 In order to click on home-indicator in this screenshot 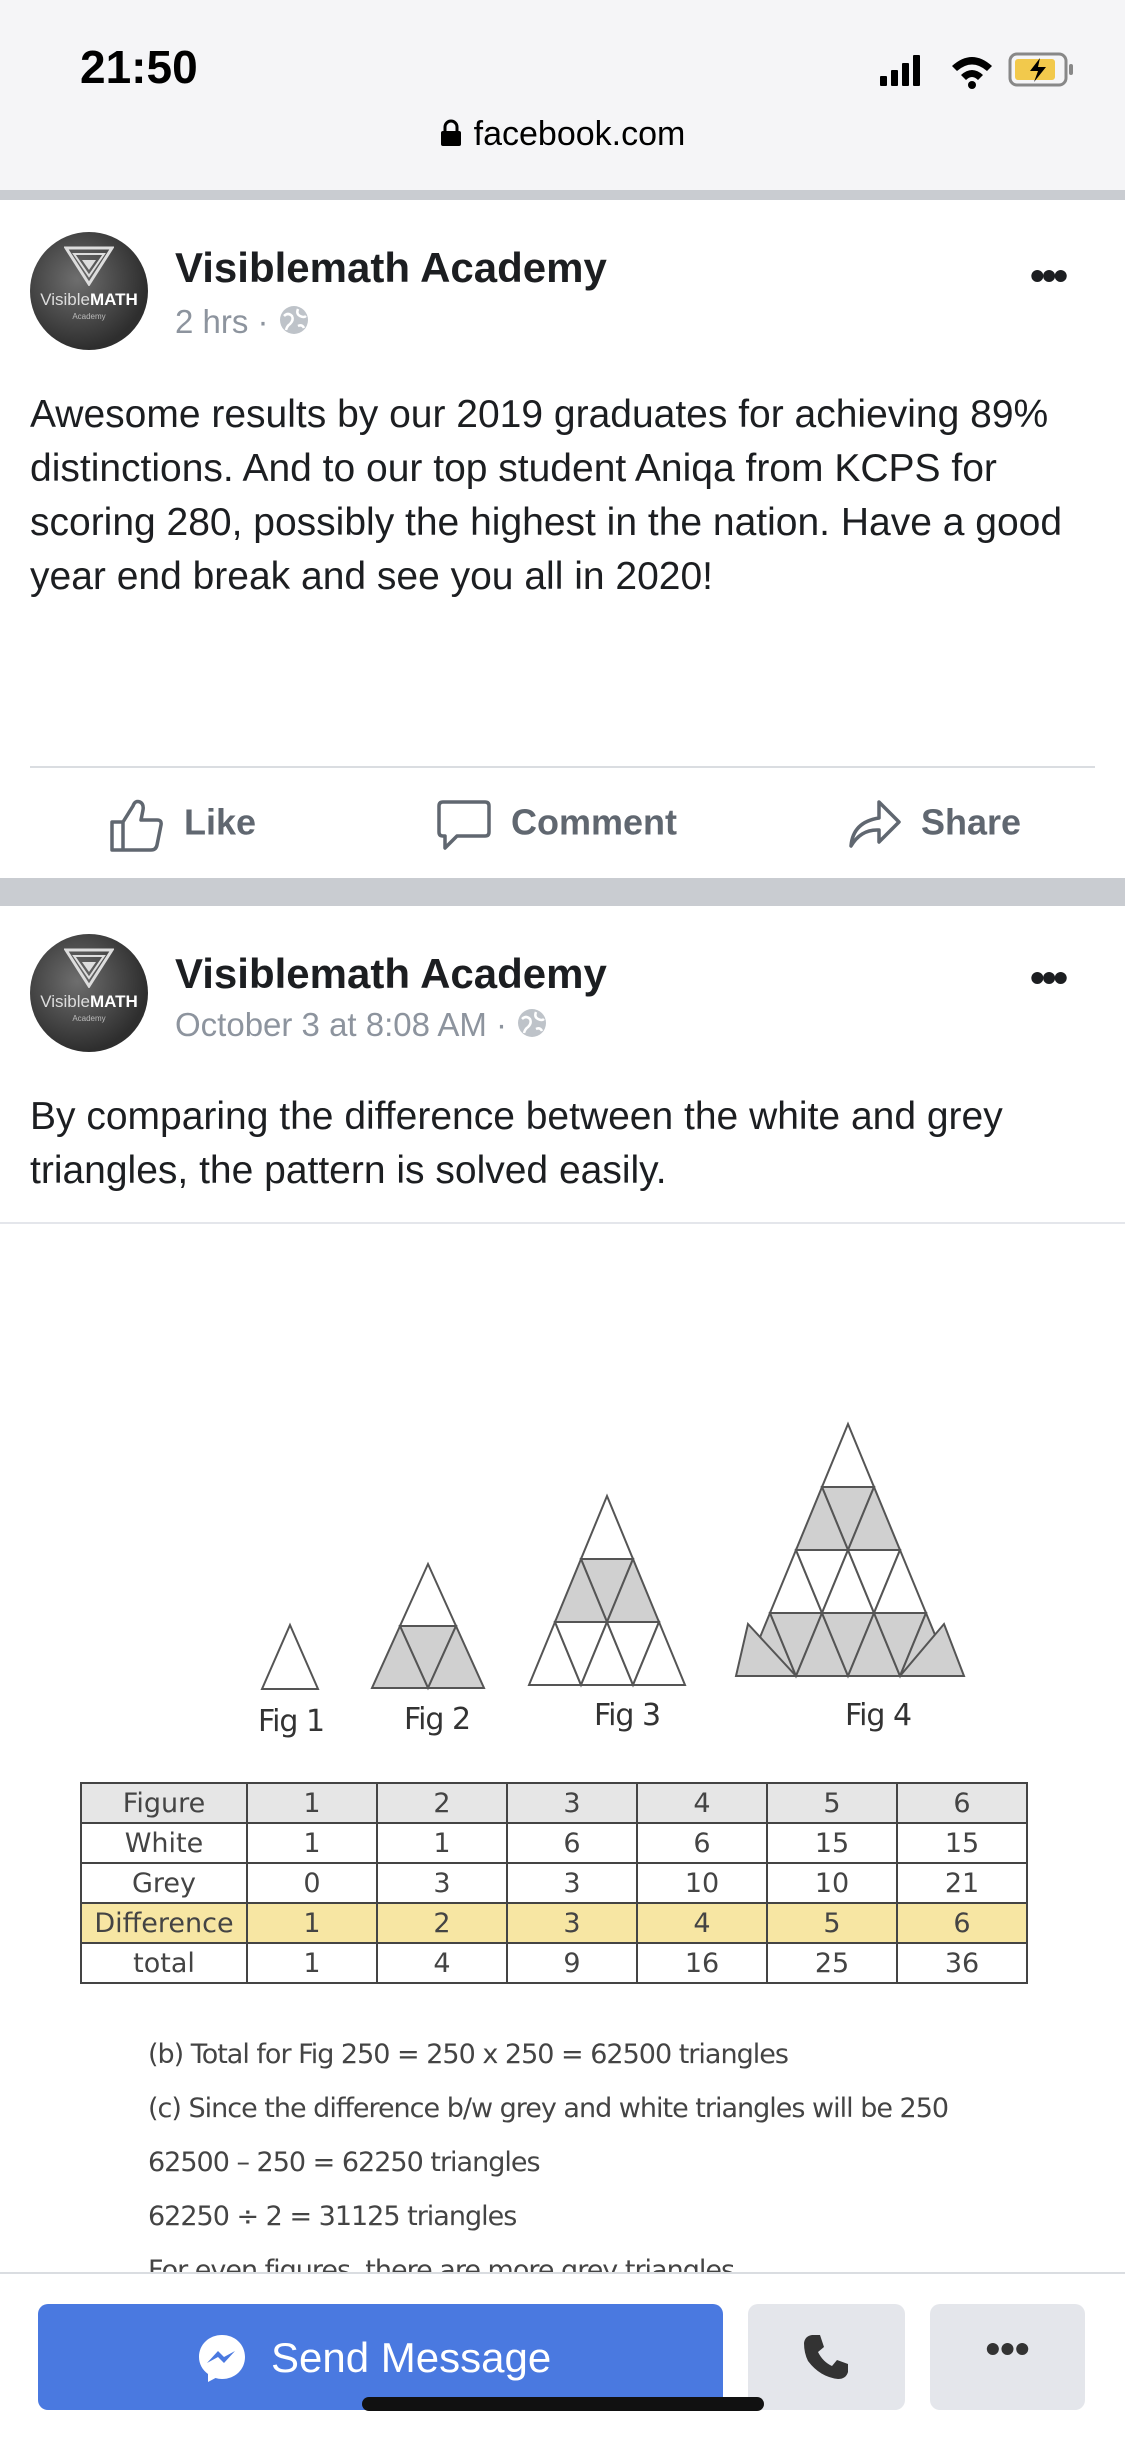, I will do `click(563, 2404)`.